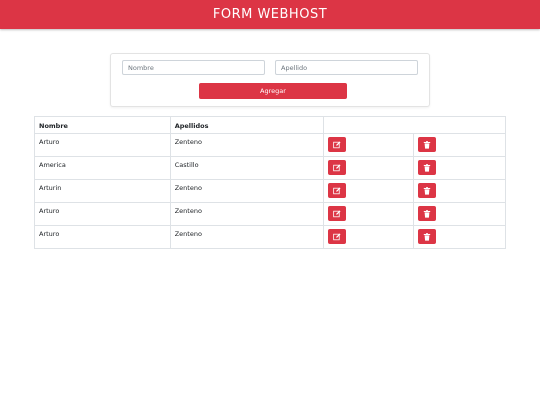  I want to click on cell-apellidos: Castillo, so click(247, 168).